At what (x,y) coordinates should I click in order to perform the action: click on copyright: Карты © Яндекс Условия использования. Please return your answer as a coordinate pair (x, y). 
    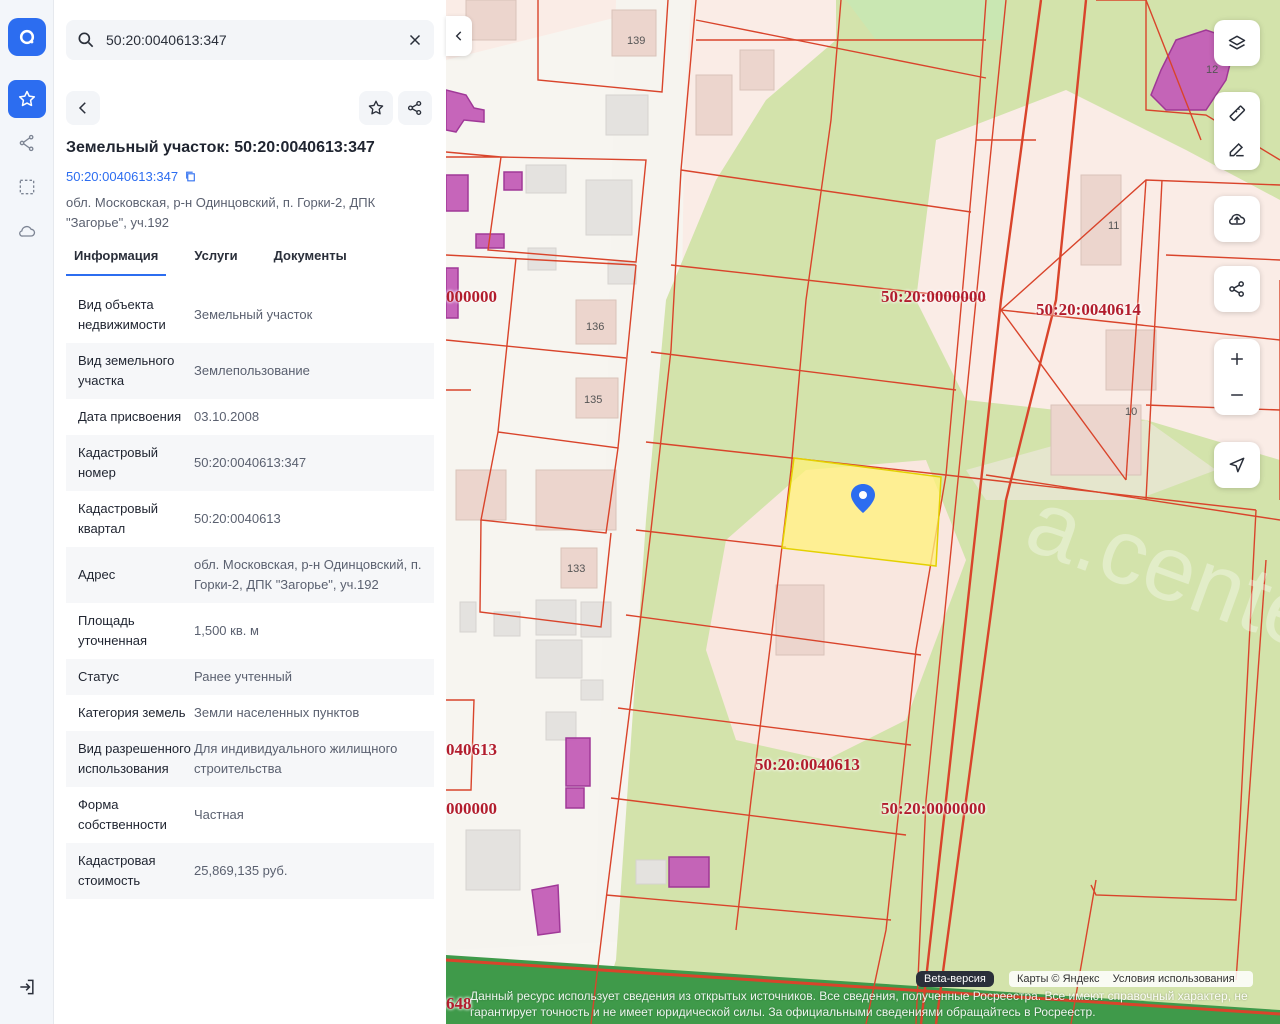
    Looking at the image, I should click on (1131, 979).